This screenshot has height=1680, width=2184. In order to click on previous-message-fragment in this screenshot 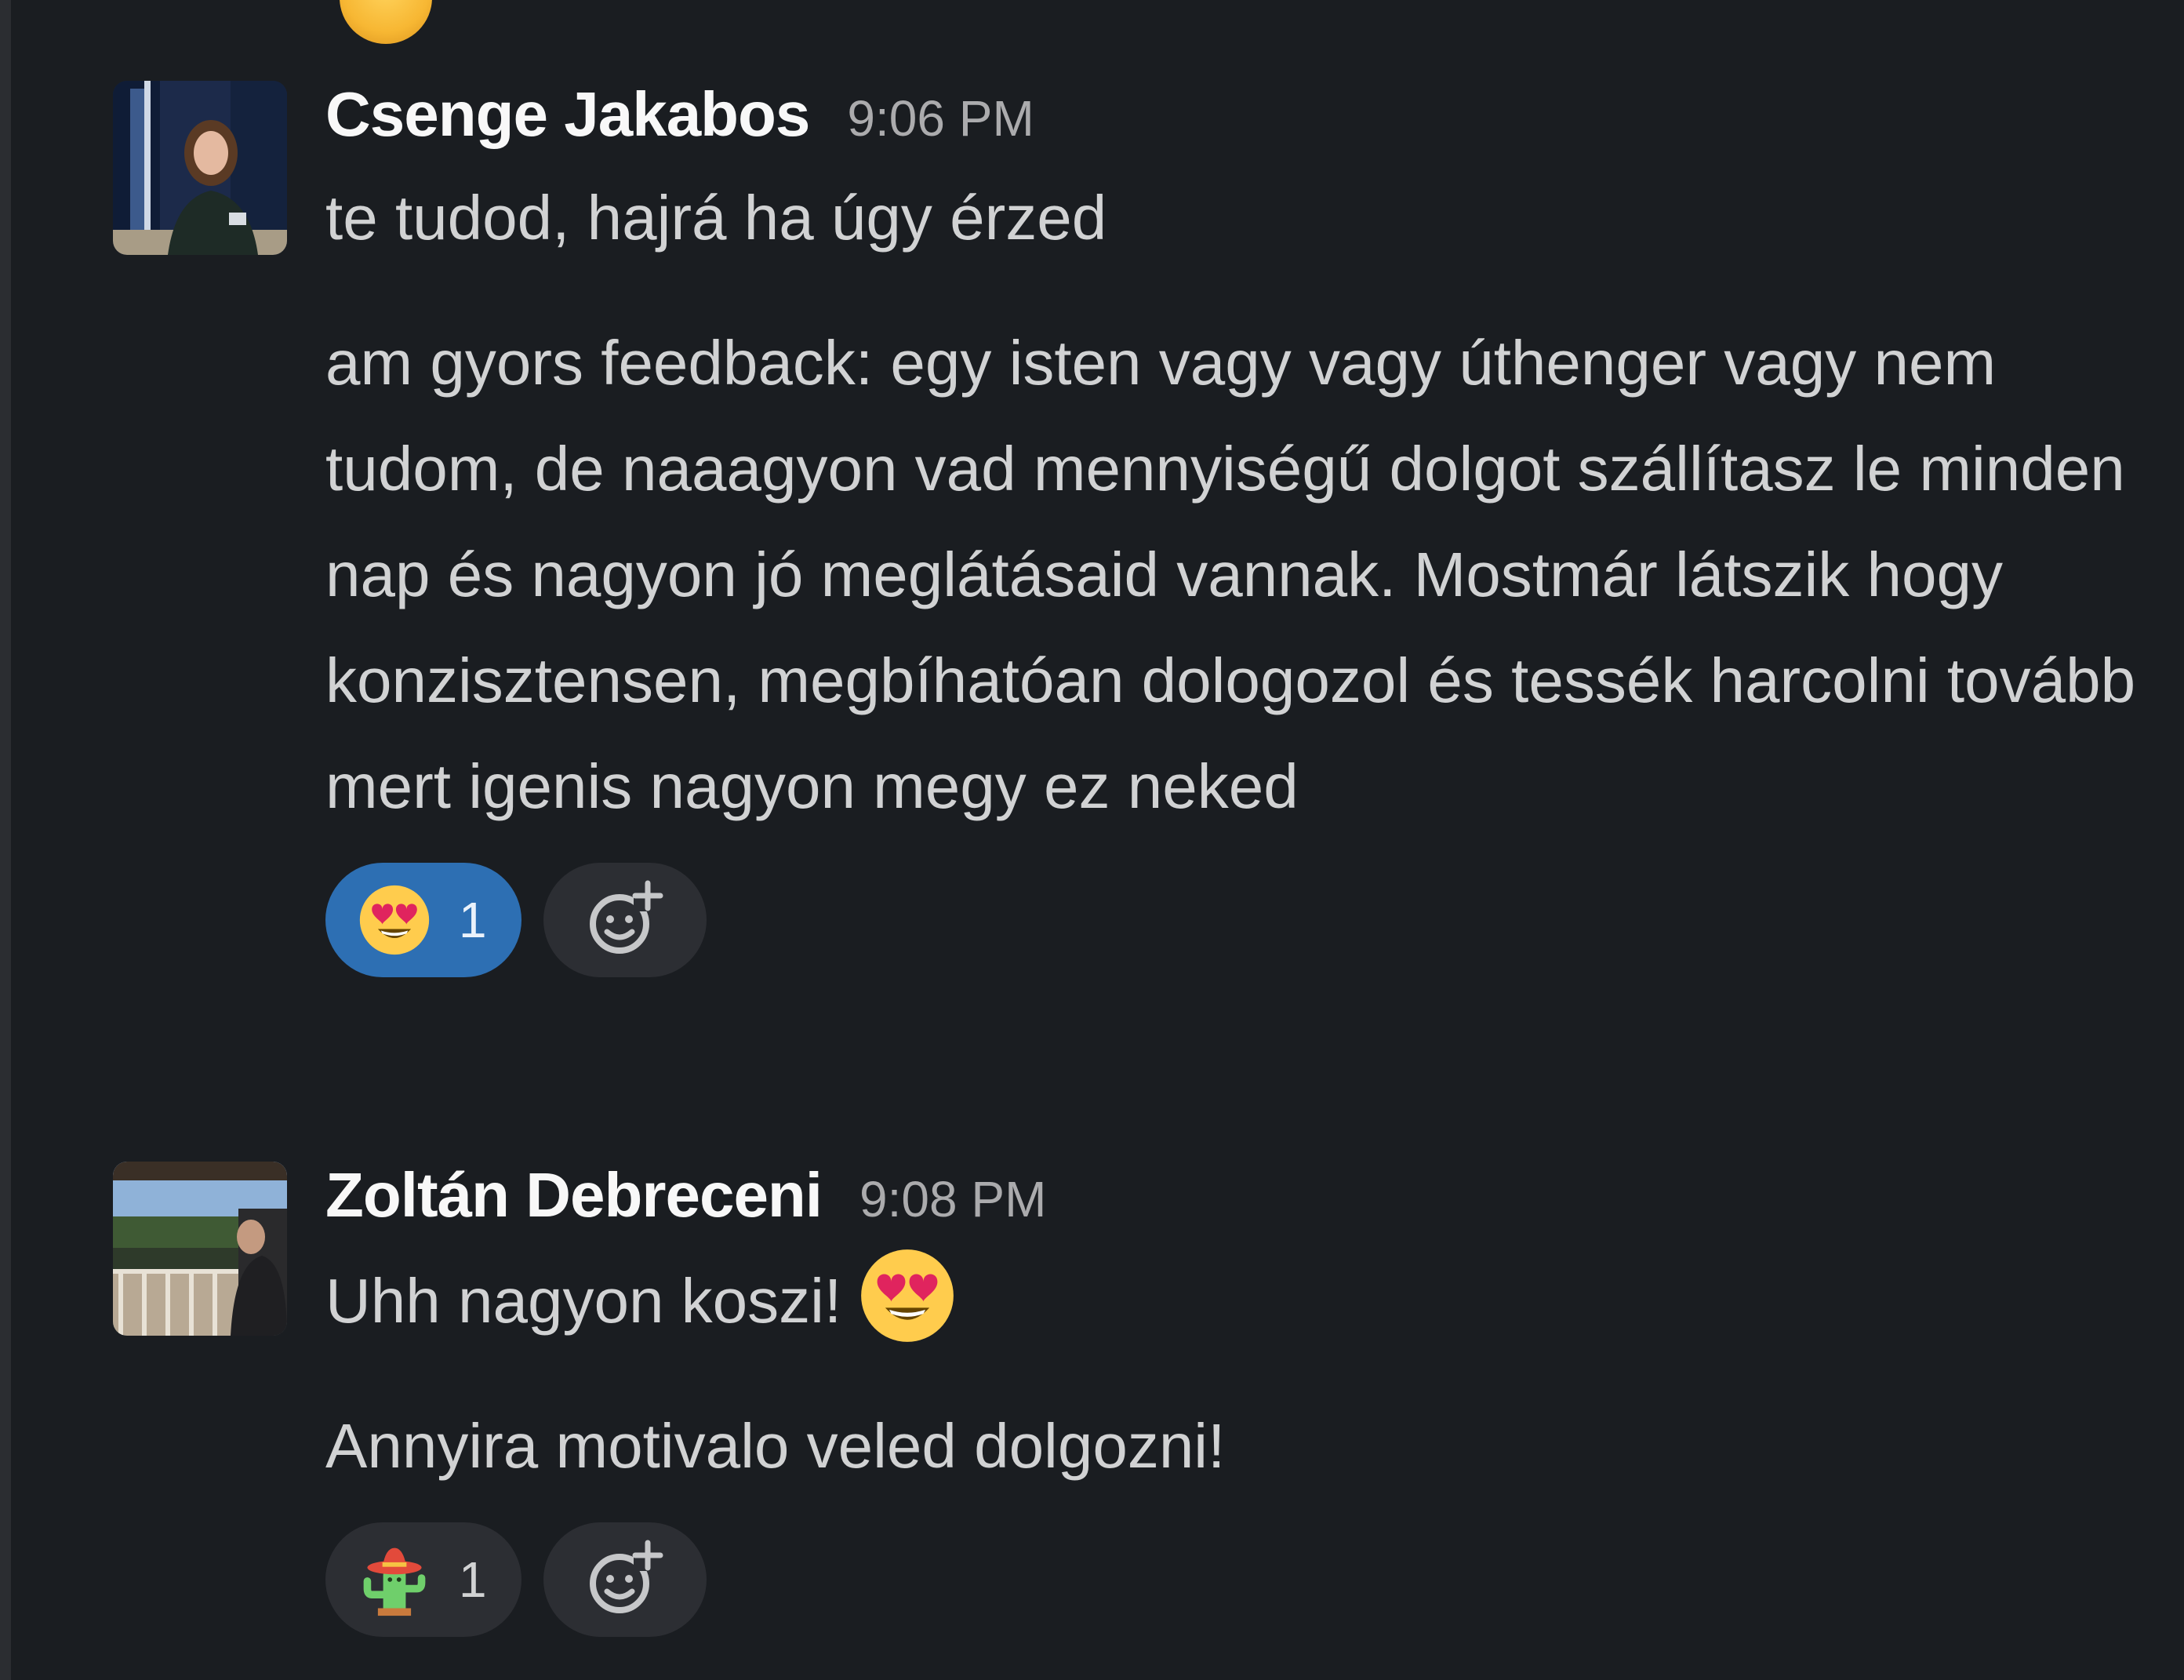, I will do `click(378, 22)`.